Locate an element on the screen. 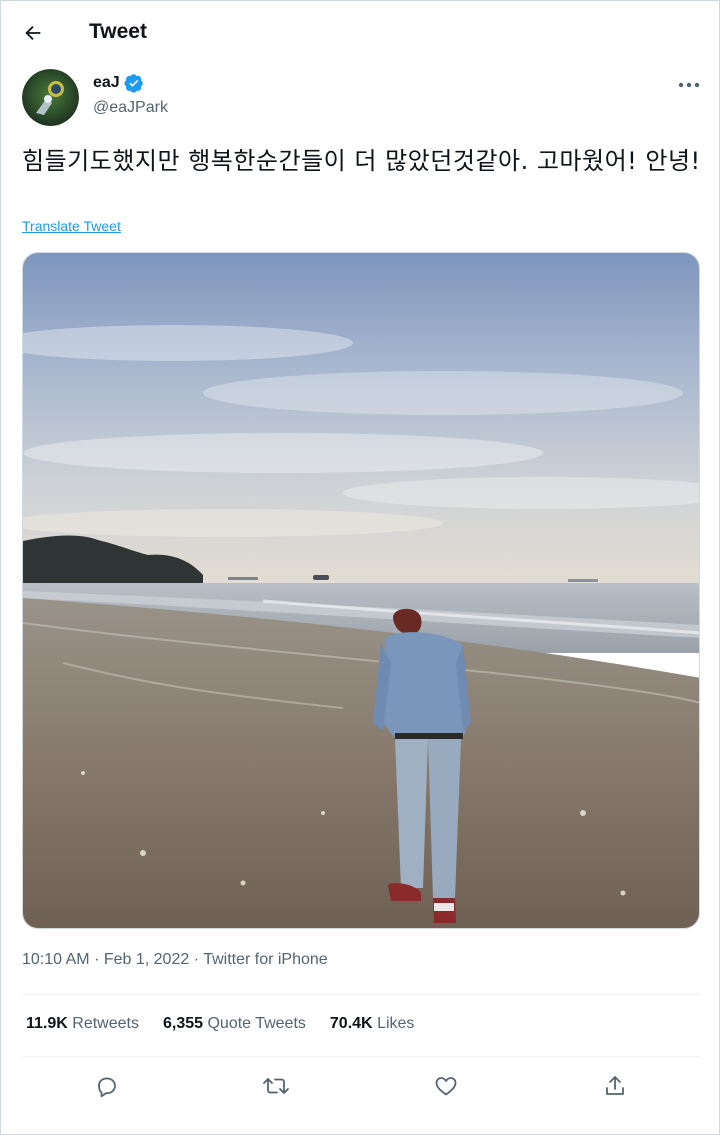  back-button is located at coordinates (33, 33).